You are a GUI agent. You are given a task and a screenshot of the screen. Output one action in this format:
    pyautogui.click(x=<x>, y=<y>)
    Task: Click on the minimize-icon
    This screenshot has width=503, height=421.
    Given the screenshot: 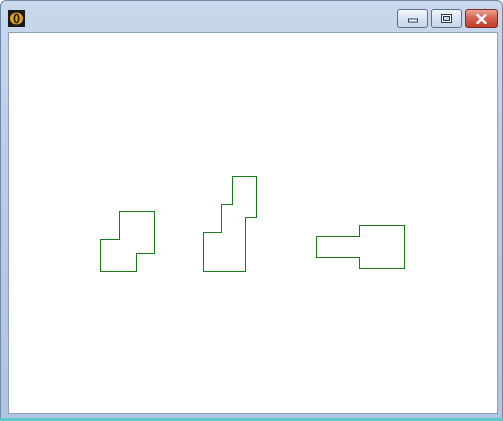 What is the action you would take?
    pyautogui.click(x=412, y=20)
    